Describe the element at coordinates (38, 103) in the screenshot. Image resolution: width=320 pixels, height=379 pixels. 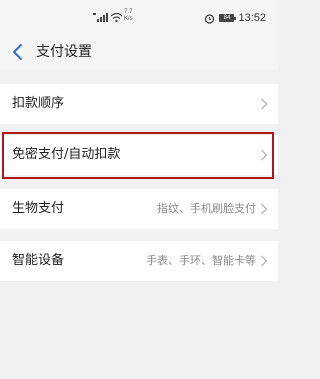
I see `row-label: 扣款顺序` at that location.